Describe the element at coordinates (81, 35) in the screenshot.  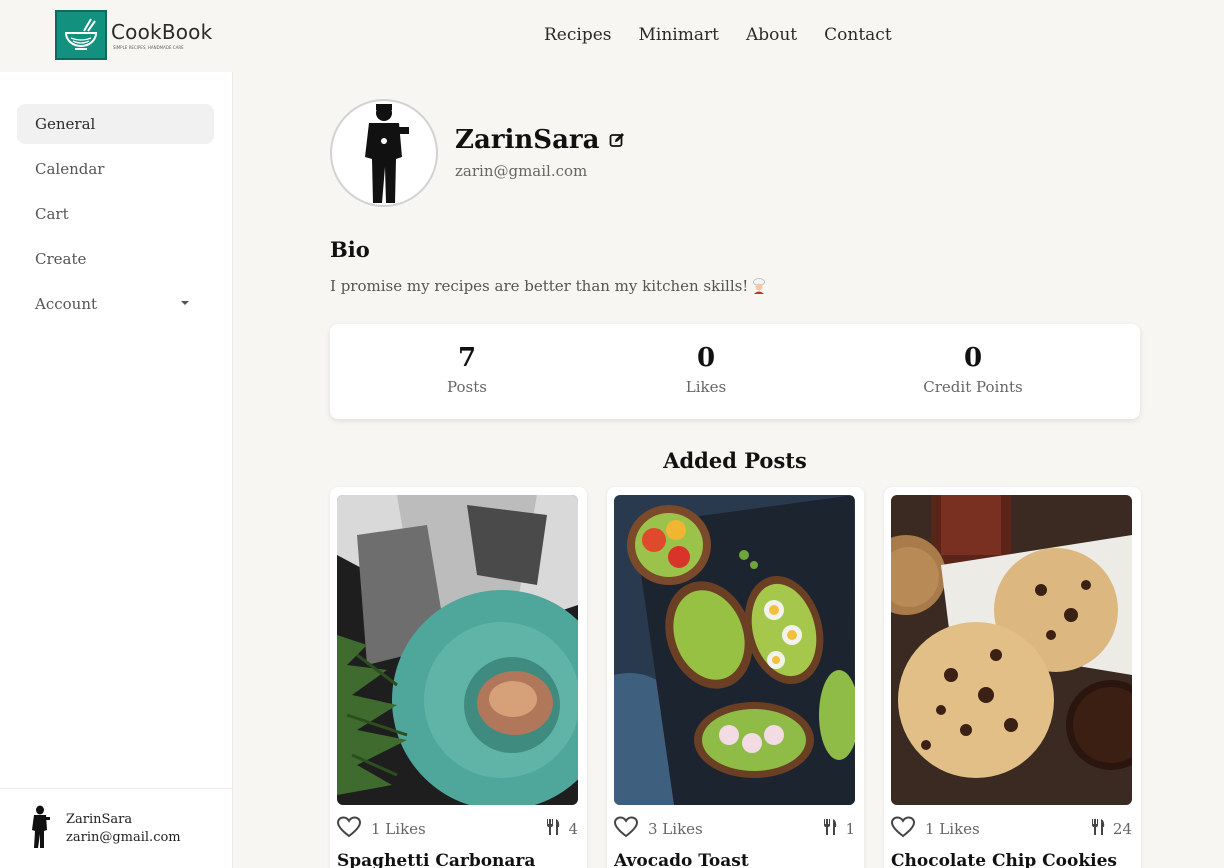
I see `bowl-noodles-icon` at that location.